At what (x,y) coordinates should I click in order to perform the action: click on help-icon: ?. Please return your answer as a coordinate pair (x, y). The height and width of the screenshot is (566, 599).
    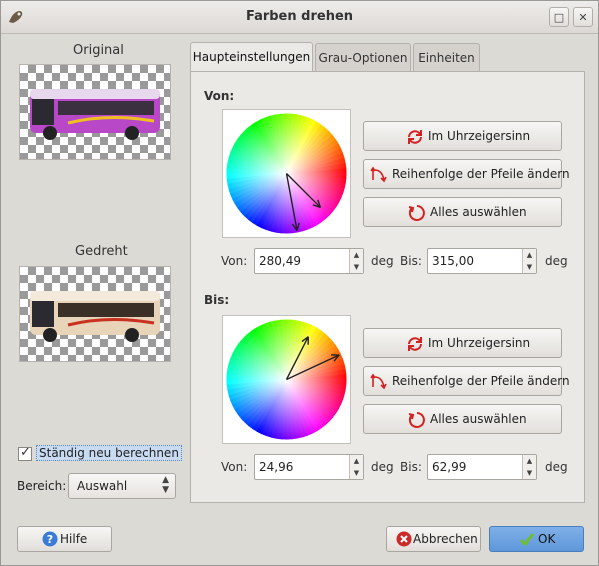
    Looking at the image, I should click on (50, 539).